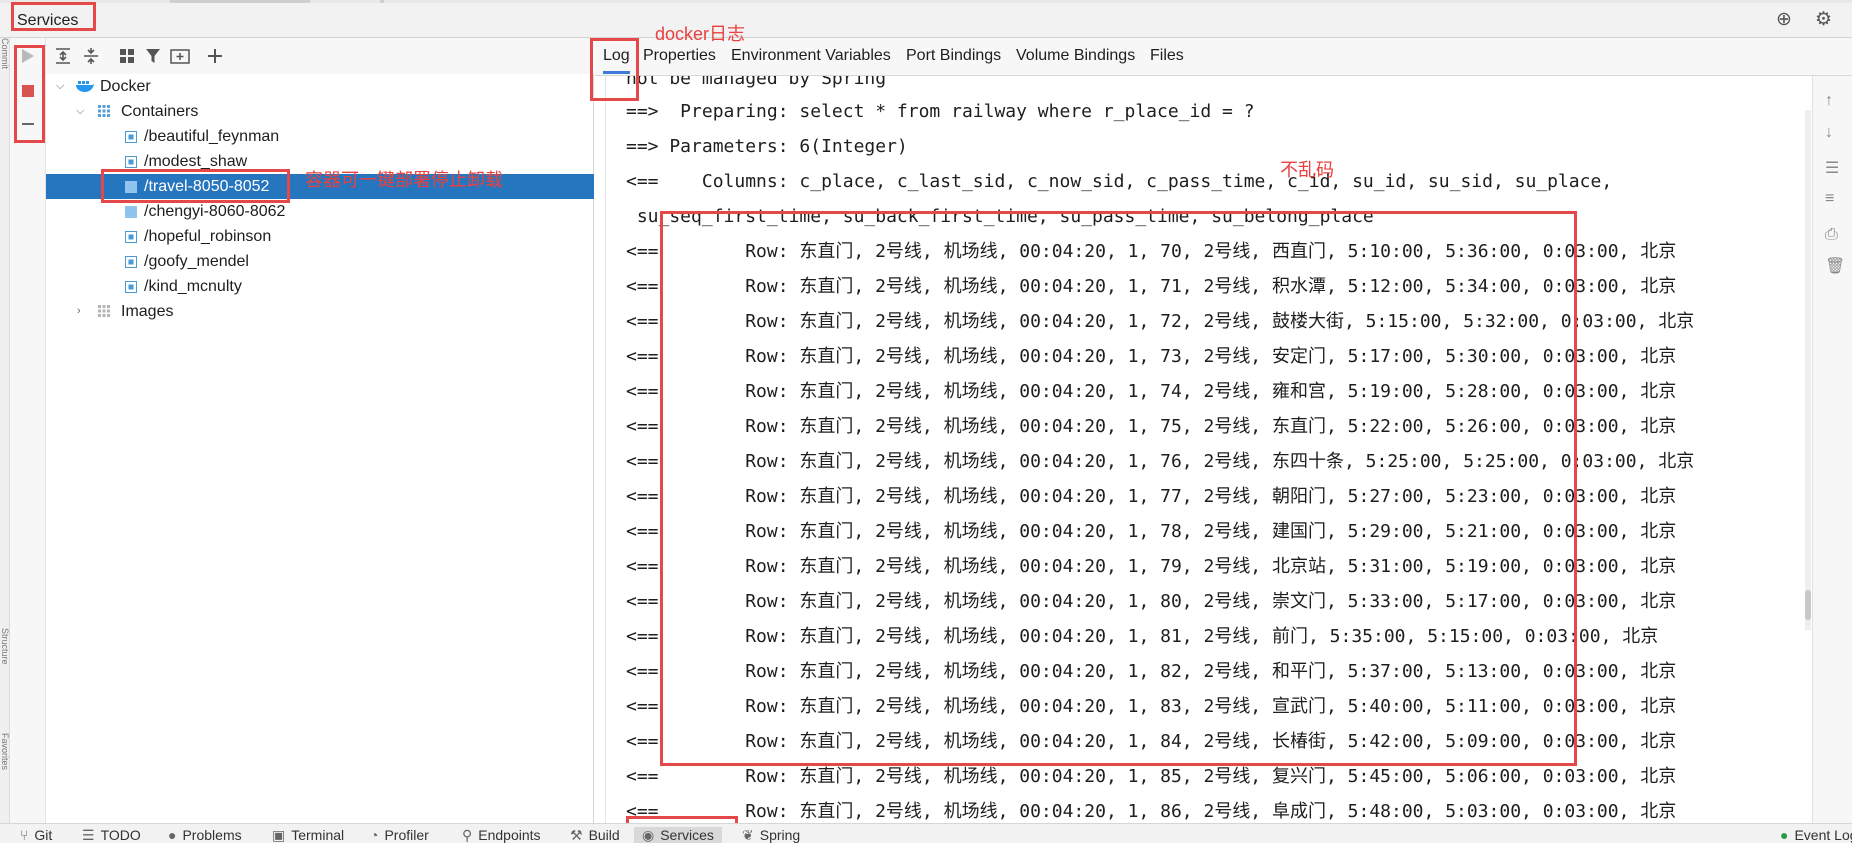  What do you see at coordinates (1784, 20) in the screenshot?
I see `globe-icon: ⊕` at bounding box center [1784, 20].